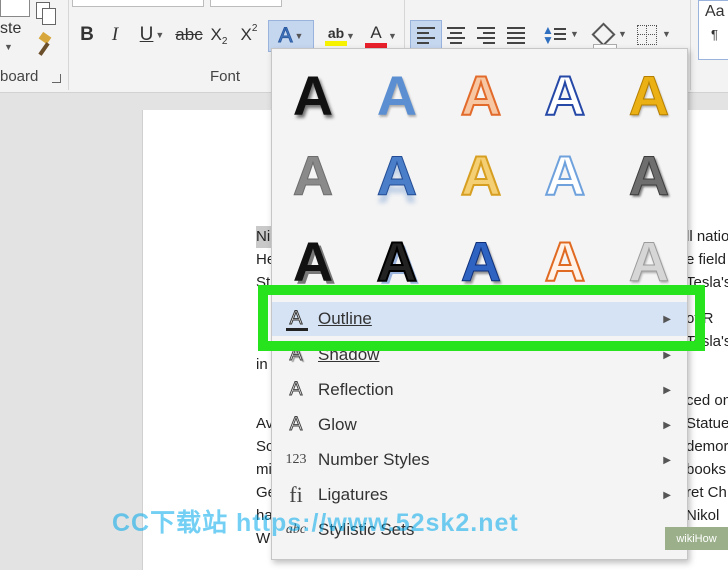 Image resolution: width=728 pixels, height=570 pixels. Describe the element at coordinates (254, 28) in the screenshot. I see `superscript-mark: 2` at that location.